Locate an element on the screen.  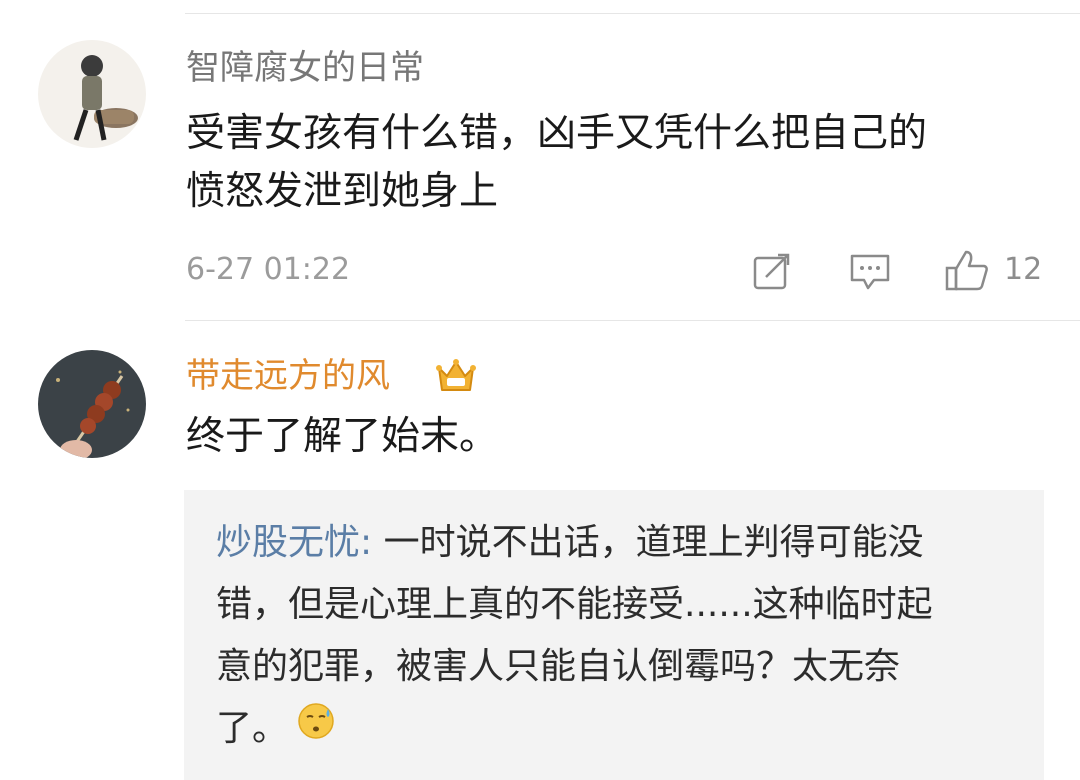
sweat-face-emoji-icon is located at coordinates (316, 730).